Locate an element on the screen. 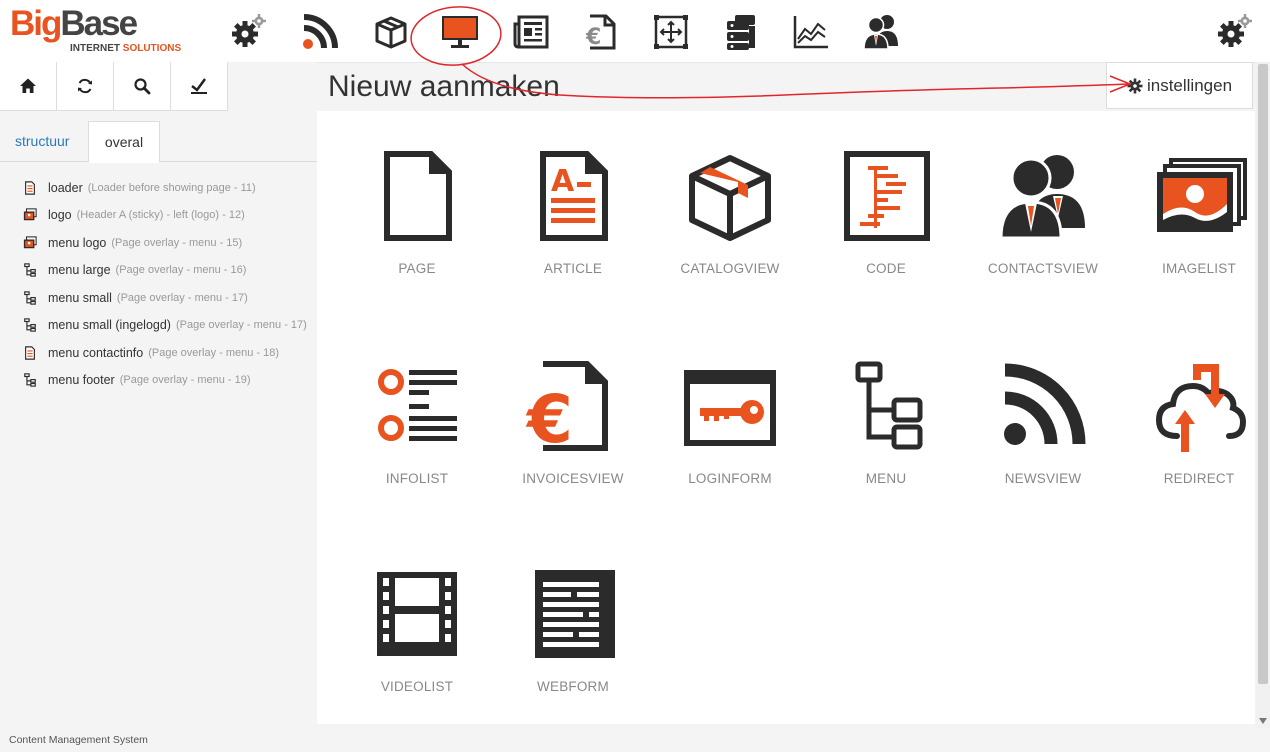 The image size is (1270, 752). newspaper-icon is located at coordinates (531, 32).